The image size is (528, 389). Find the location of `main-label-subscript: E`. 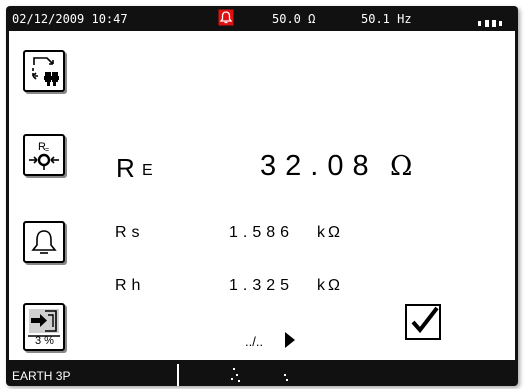

main-label-subscript: E is located at coordinates (147, 170).